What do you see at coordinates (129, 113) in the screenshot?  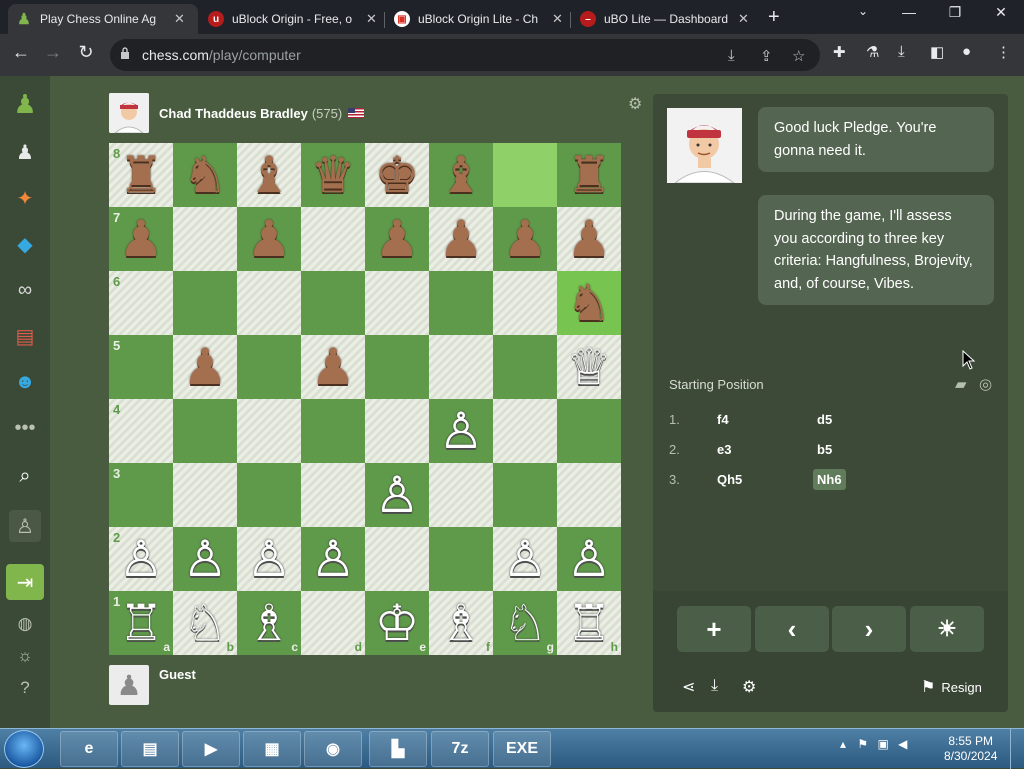 I see `opponent-avatar` at bounding box center [129, 113].